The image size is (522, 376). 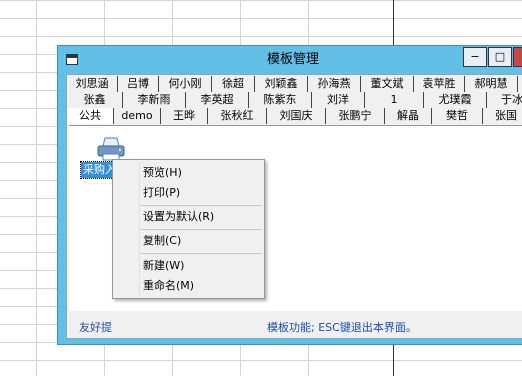 What do you see at coordinates (517, 57) in the screenshot?
I see `close-button: ✕` at bounding box center [517, 57].